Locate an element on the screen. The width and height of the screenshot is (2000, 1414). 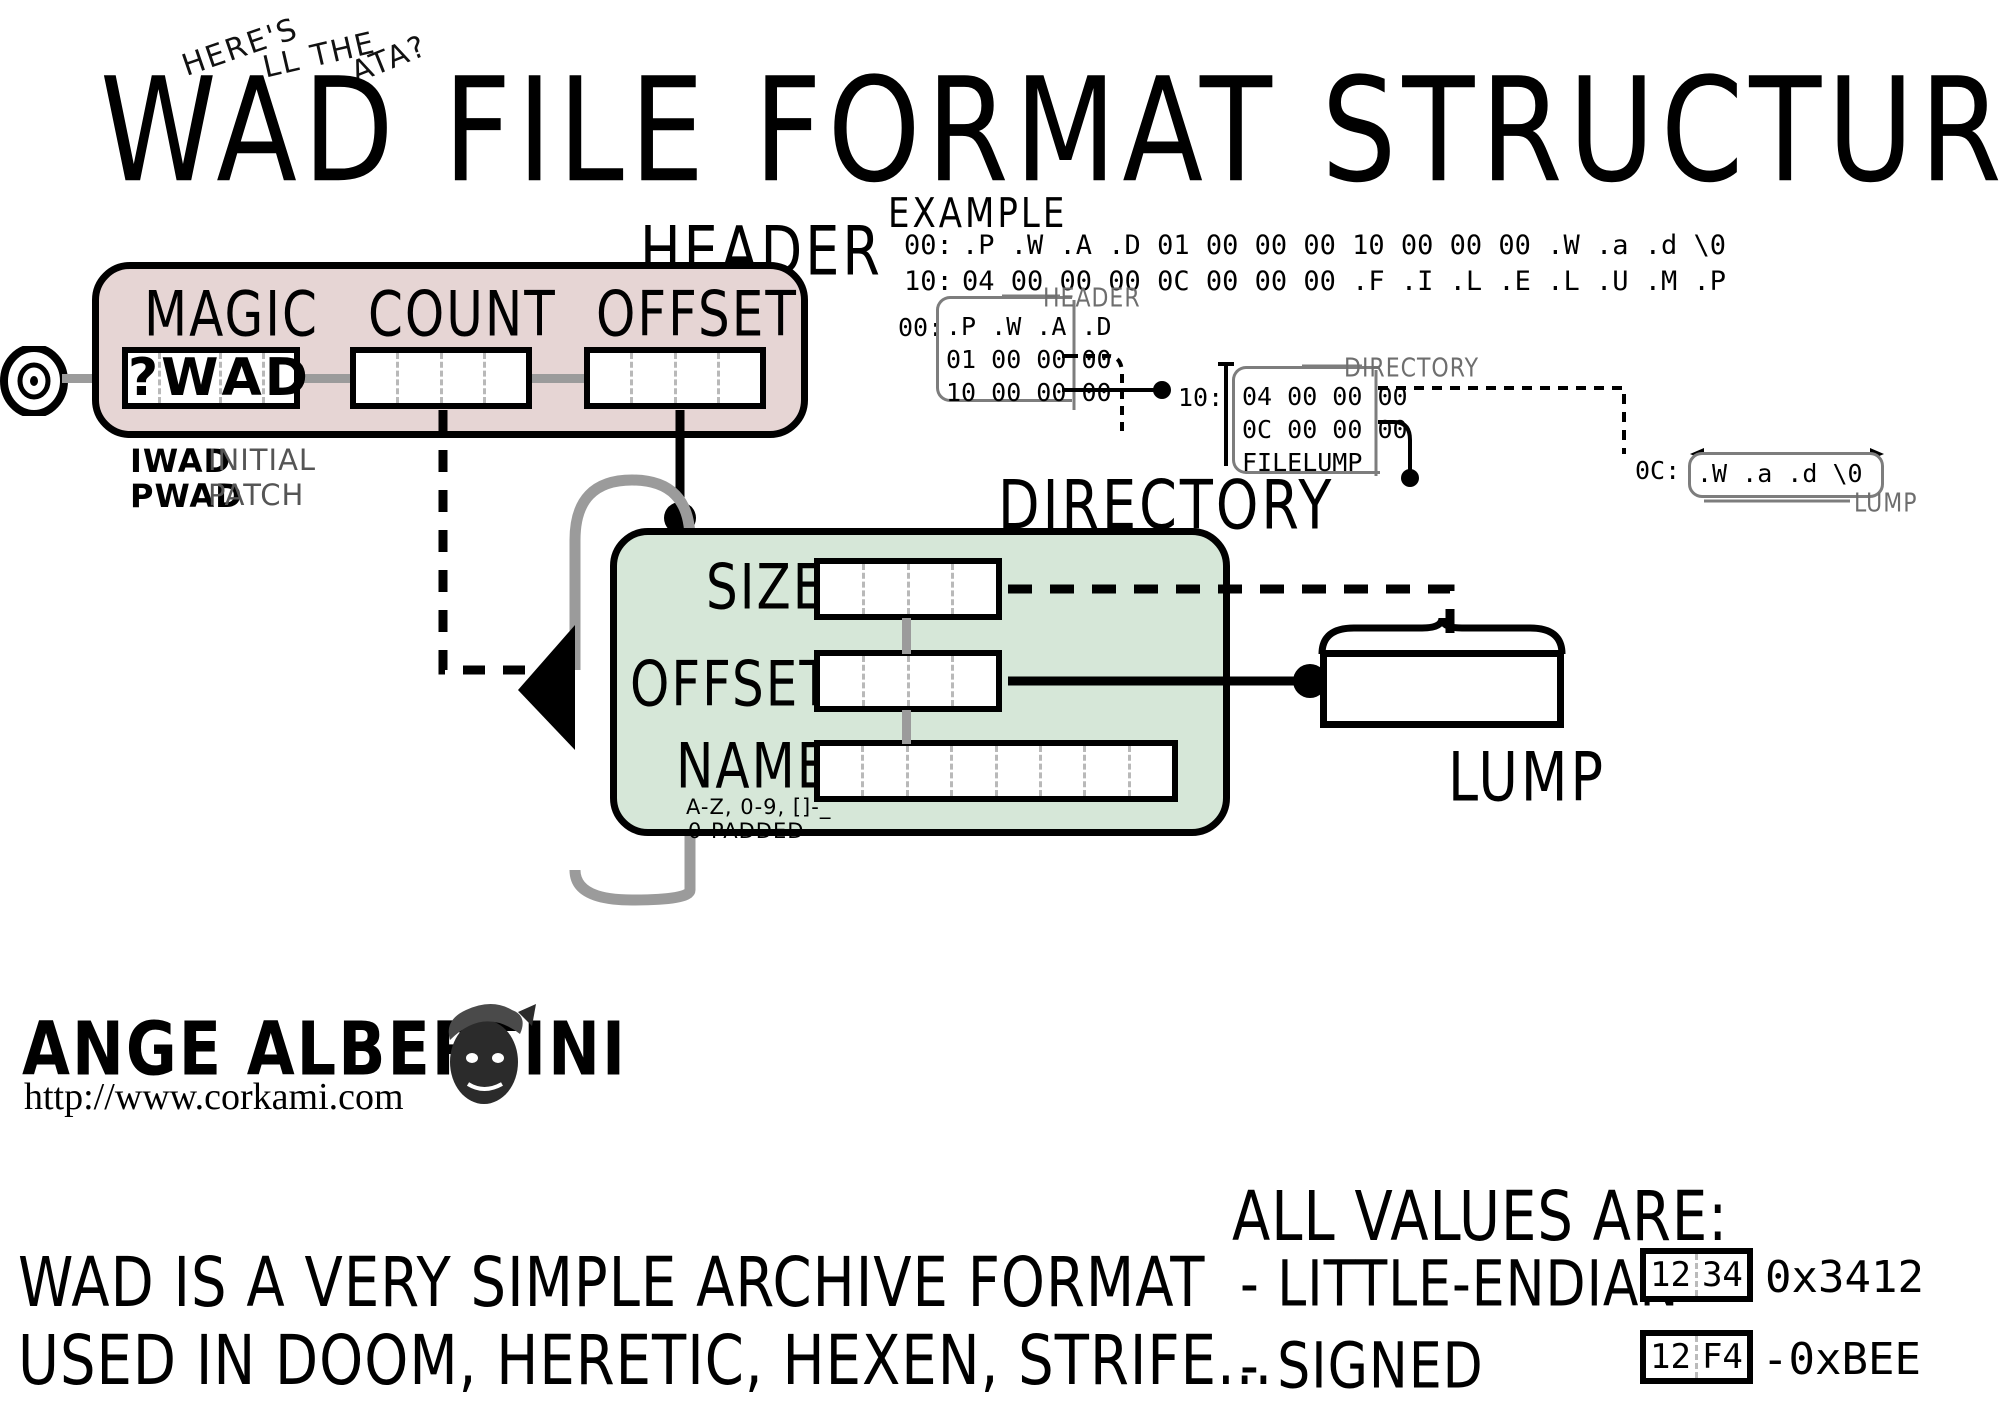
header-field-label-count: COUNT is located at coordinates (462, 314).